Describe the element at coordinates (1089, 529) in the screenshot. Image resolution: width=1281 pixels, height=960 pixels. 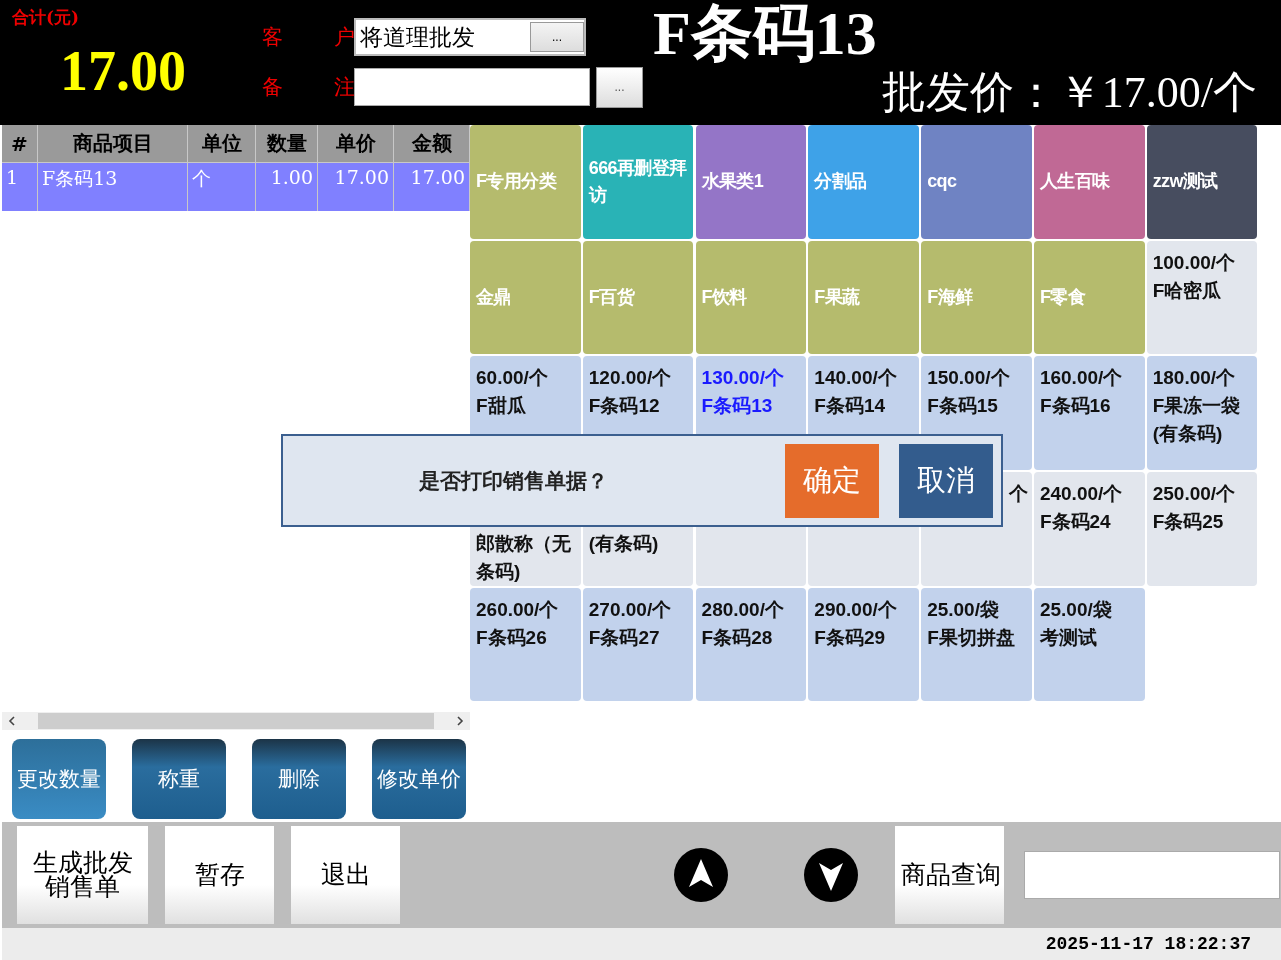
I see `product-tile: 240.00/个 F条码24` at that location.